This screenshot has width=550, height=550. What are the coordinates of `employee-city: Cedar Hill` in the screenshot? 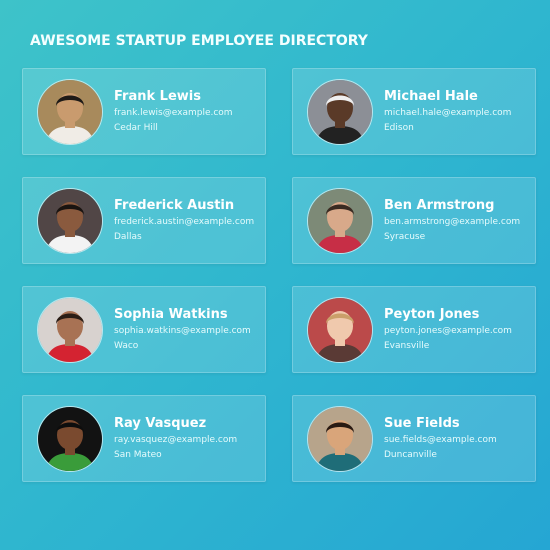 It's located at (136, 128).